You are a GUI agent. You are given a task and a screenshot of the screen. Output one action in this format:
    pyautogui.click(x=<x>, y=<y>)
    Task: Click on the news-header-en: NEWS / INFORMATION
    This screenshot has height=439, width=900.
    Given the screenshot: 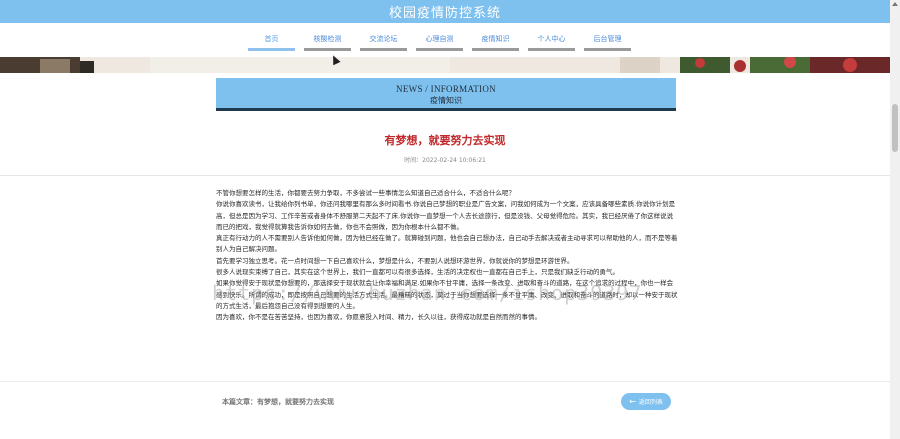 What is the action you would take?
    pyautogui.click(x=446, y=89)
    